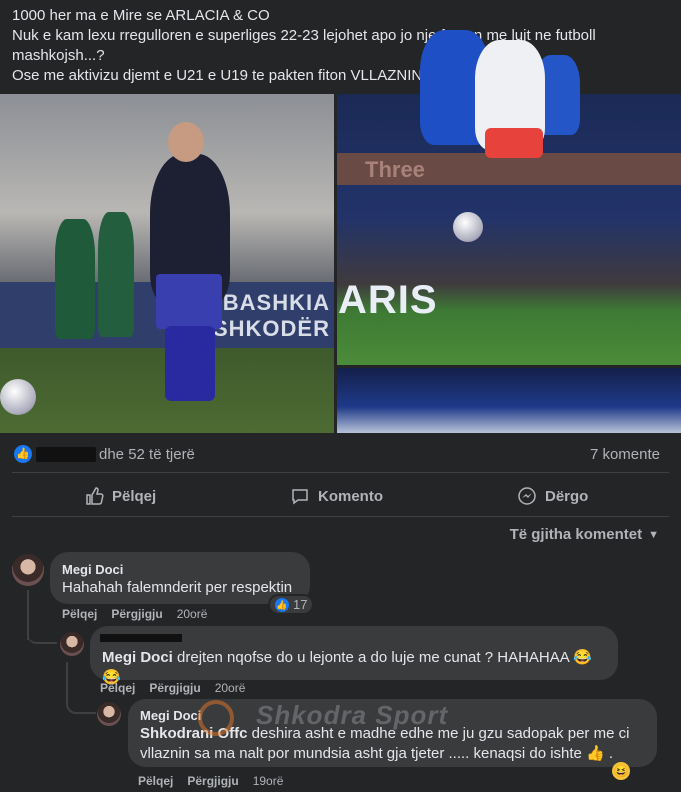 This screenshot has height=792, width=681. Describe the element at coordinates (271, 315) in the screenshot. I see `banner-text: BASHKIA SHKODËR` at that location.